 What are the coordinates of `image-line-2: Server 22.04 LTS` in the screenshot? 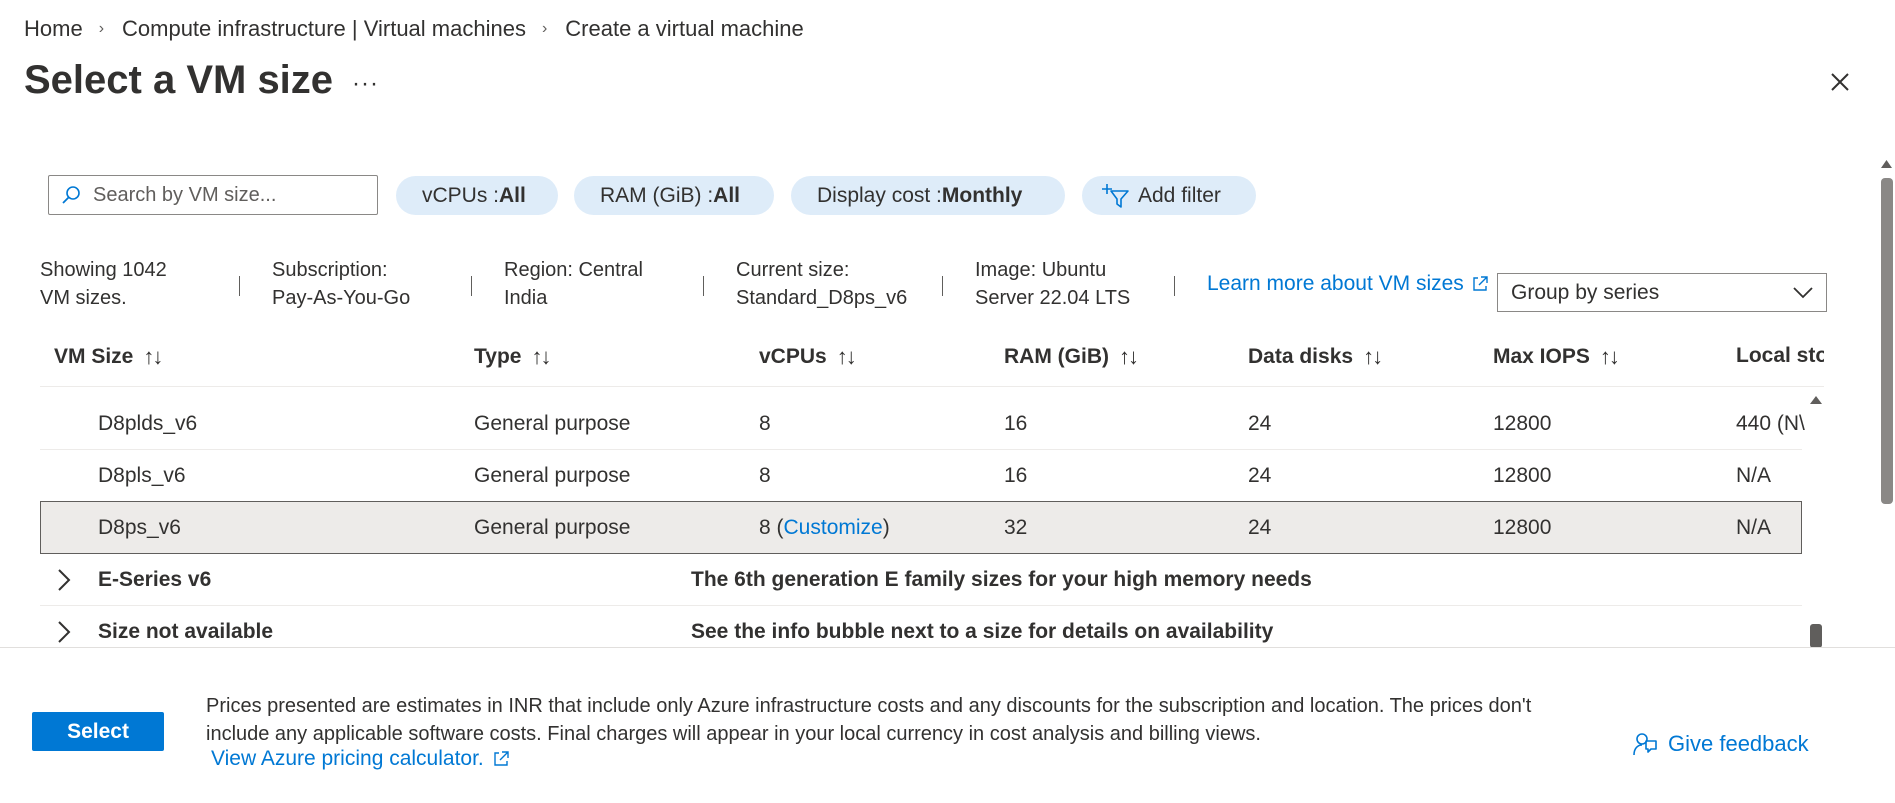 It's located at (1053, 298).